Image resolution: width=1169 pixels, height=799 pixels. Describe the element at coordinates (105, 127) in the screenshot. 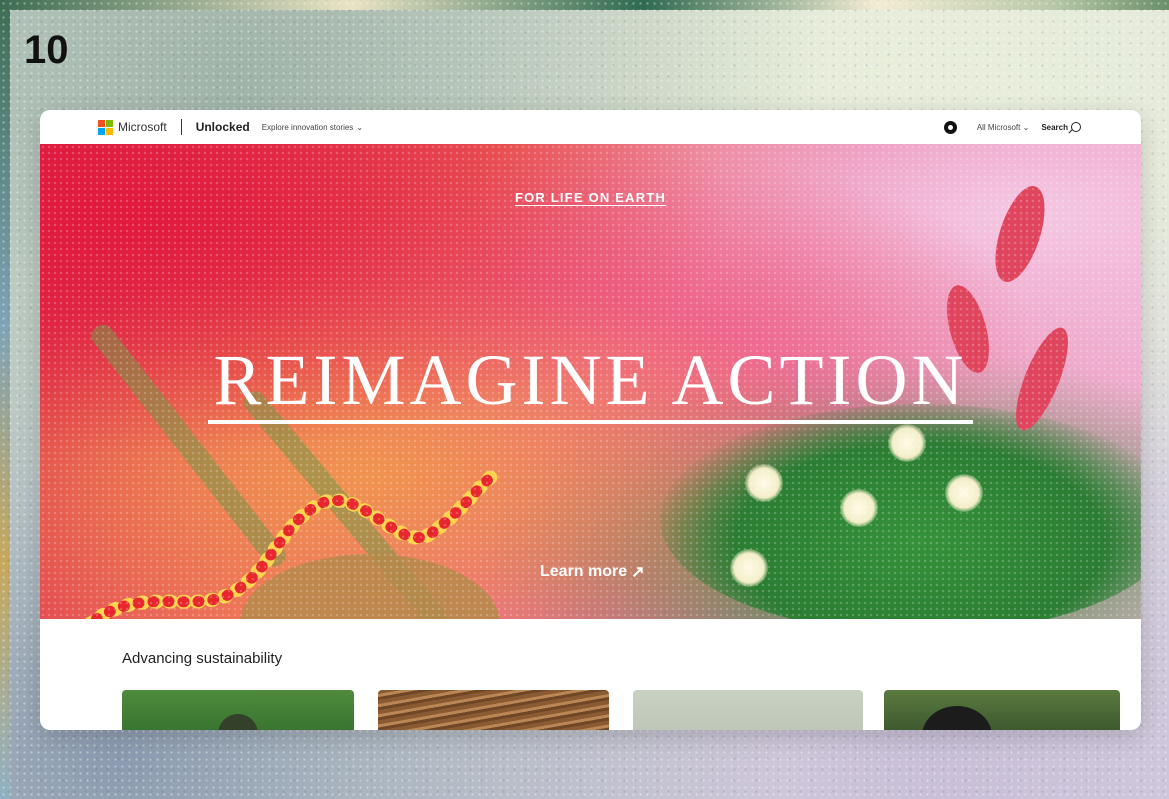

I see `microsoft-logo-icon` at that location.